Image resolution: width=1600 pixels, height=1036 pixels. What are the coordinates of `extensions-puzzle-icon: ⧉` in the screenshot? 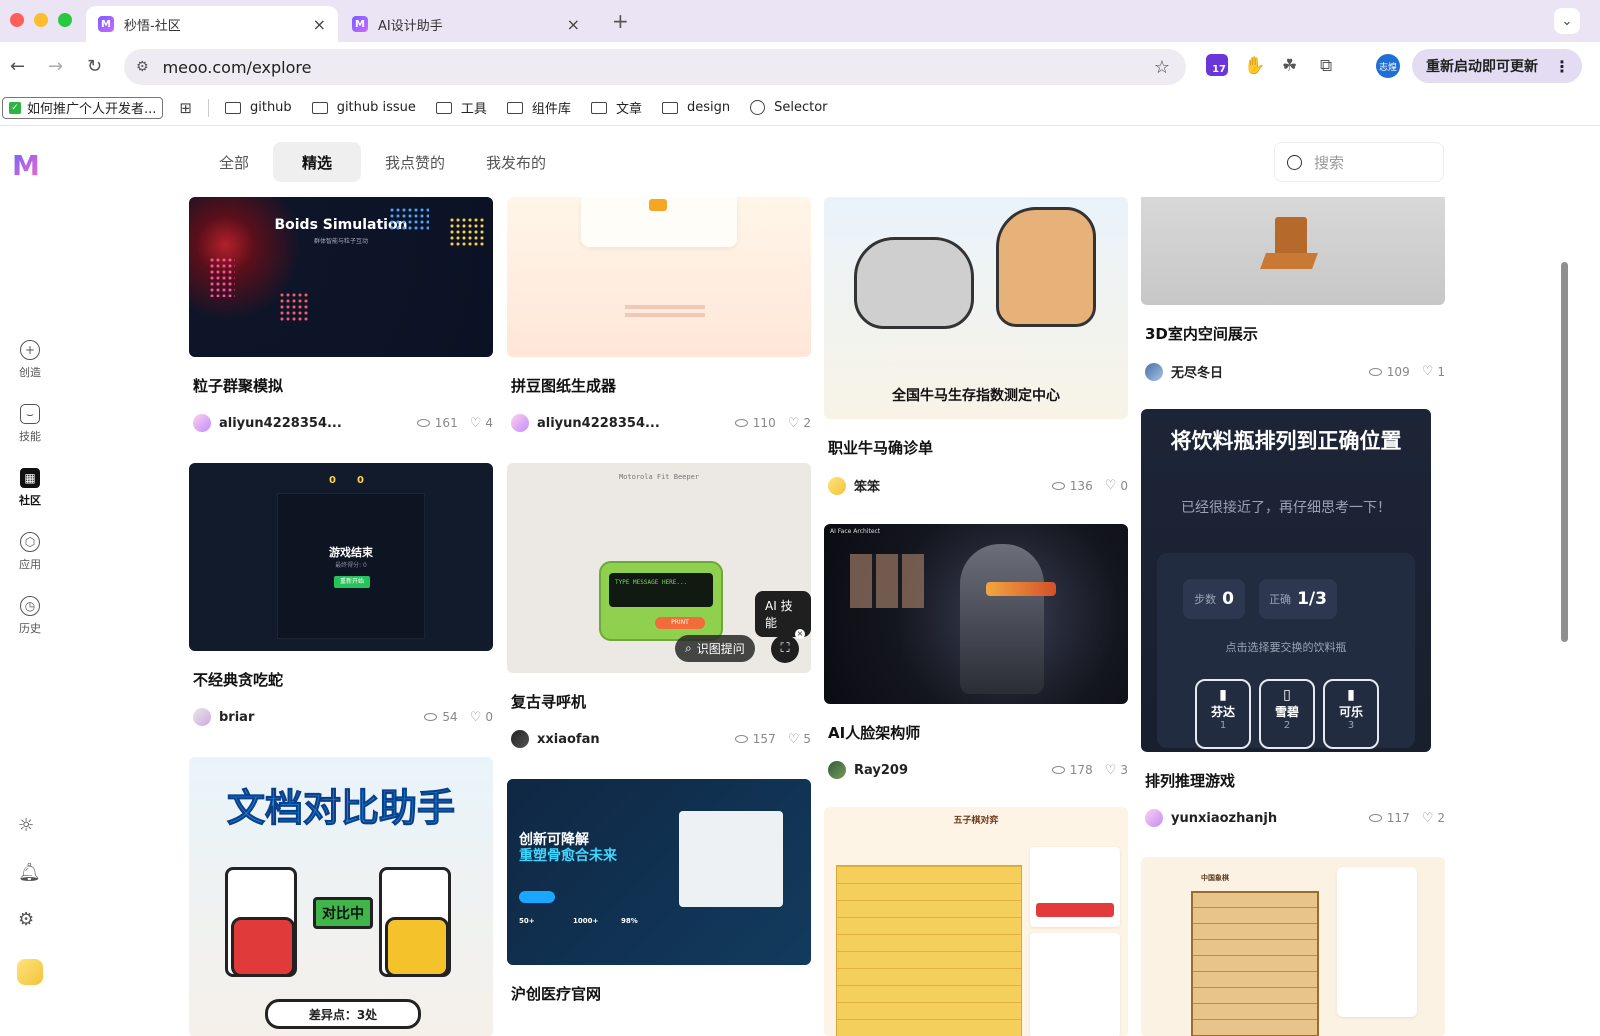 It's located at (1326, 66).